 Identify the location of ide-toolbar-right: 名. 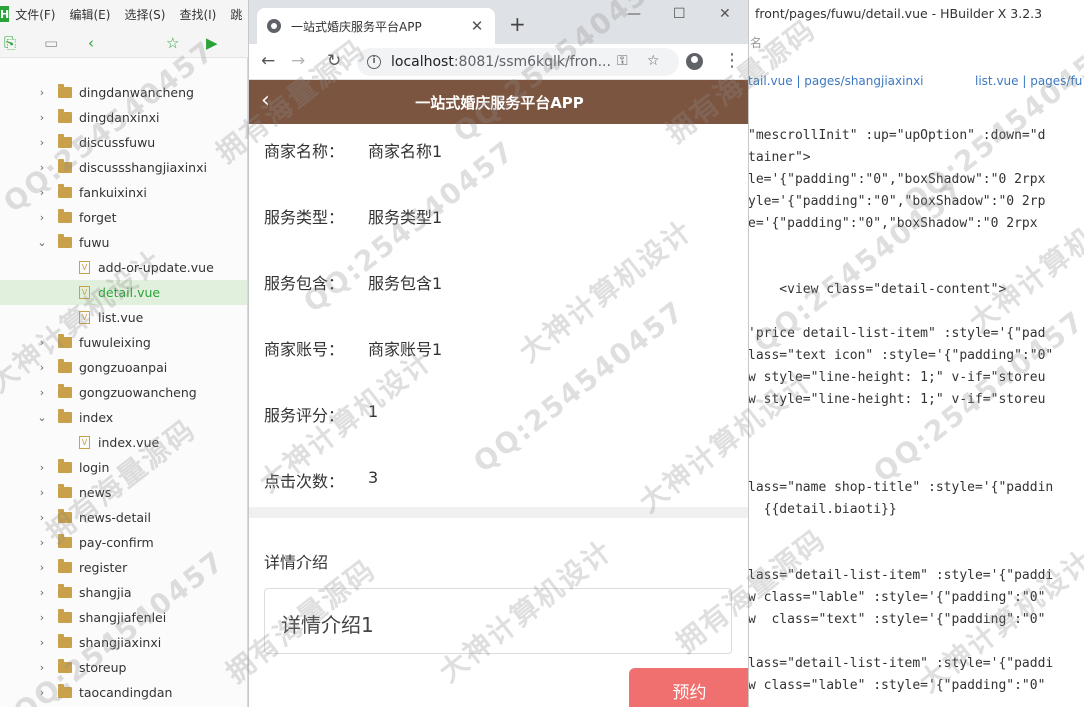
(916, 43).